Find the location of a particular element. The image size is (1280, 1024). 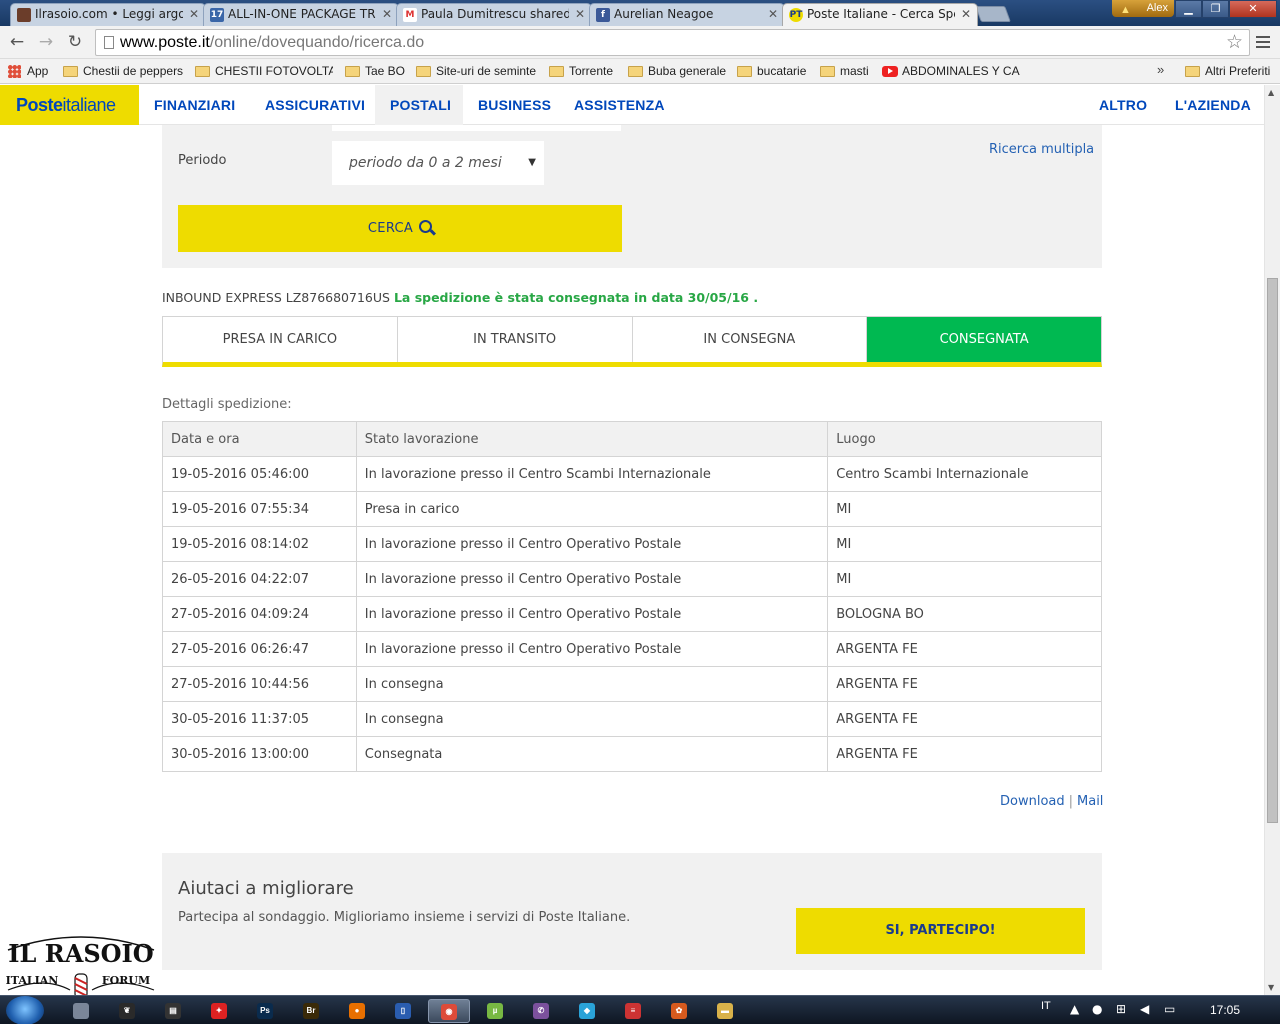

bookmark-item: Tae BO is located at coordinates (375, 71).